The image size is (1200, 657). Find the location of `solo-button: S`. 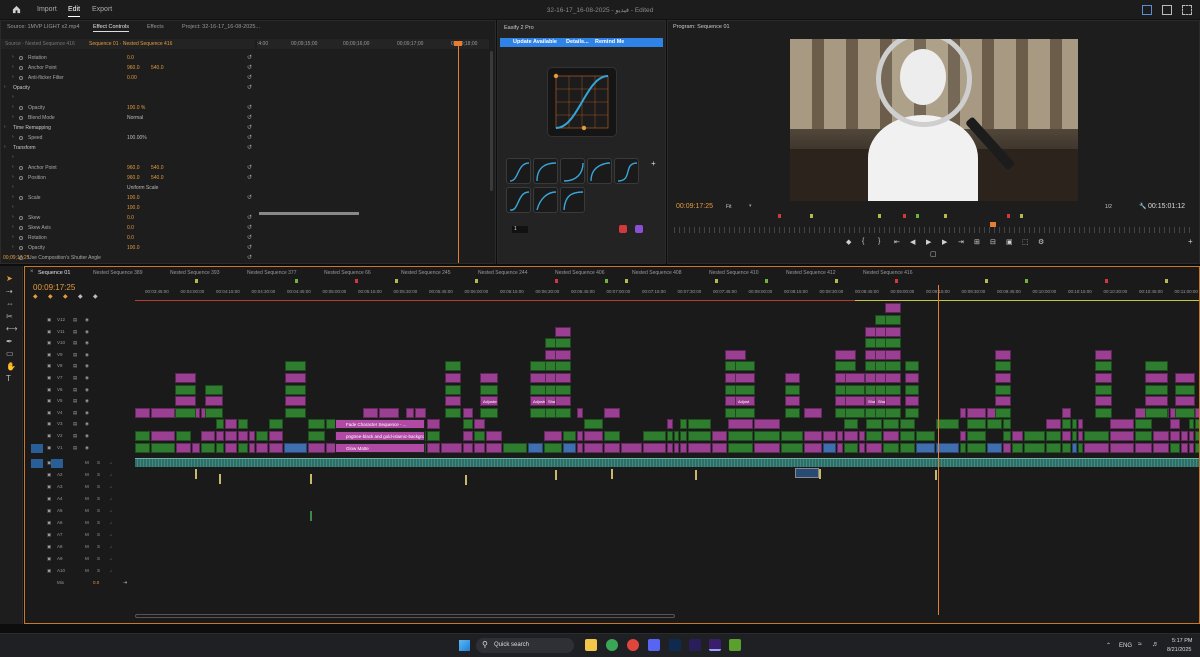

solo-button: S is located at coordinates (98, 486).